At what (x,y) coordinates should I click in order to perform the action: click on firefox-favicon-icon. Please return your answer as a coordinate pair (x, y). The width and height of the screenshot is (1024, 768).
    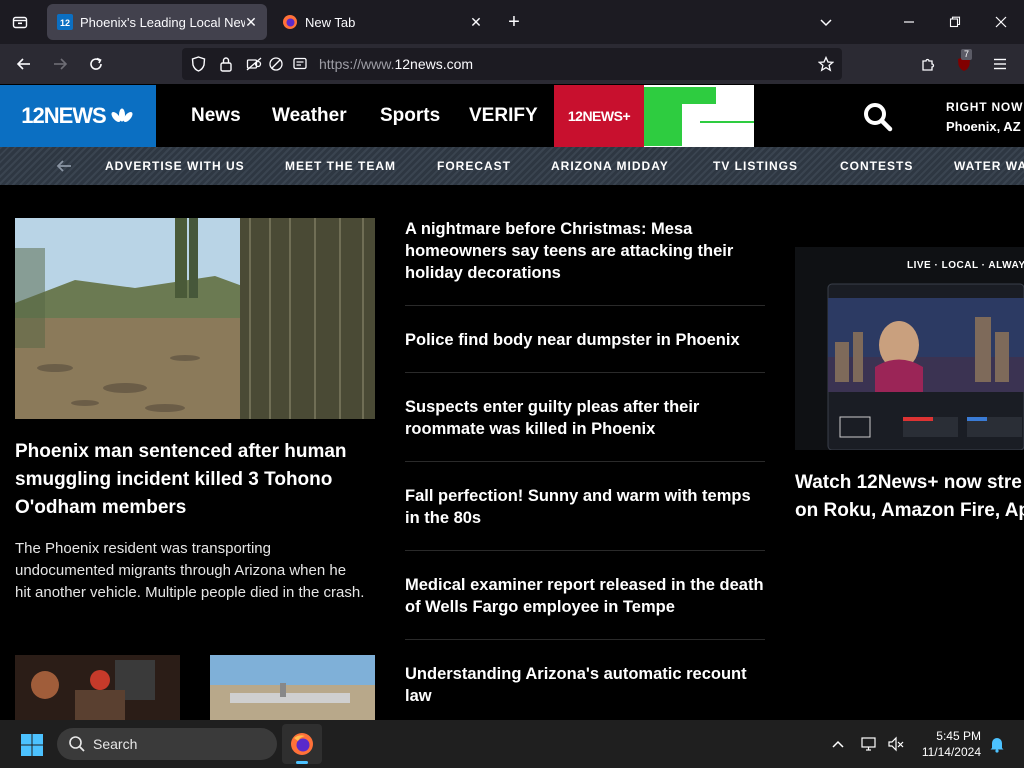
    Looking at the image, I should click on (290, 22).